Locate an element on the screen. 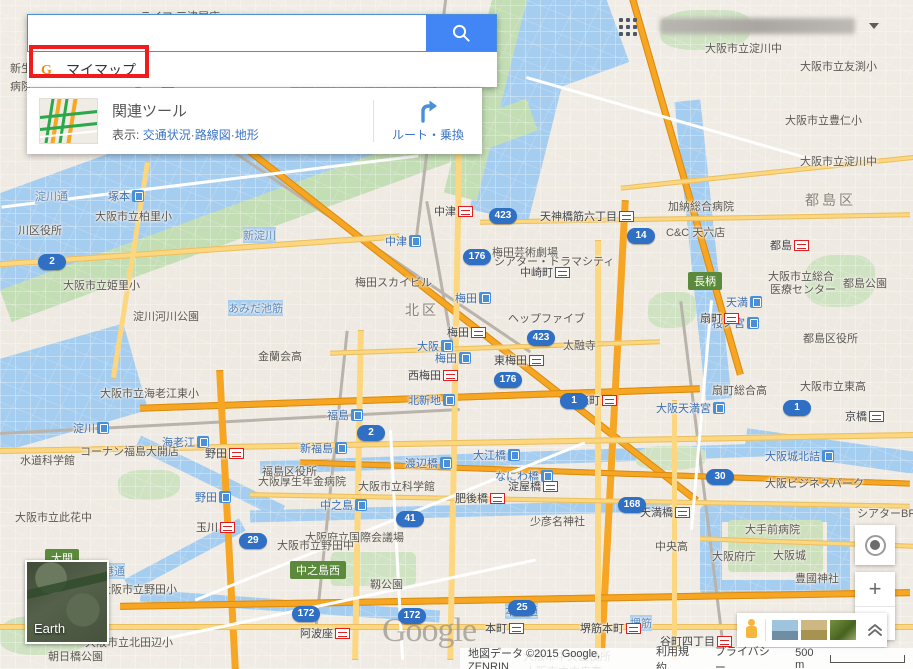  map-place-label: 大阪市立此花中 is located at coordinates (53, 517).